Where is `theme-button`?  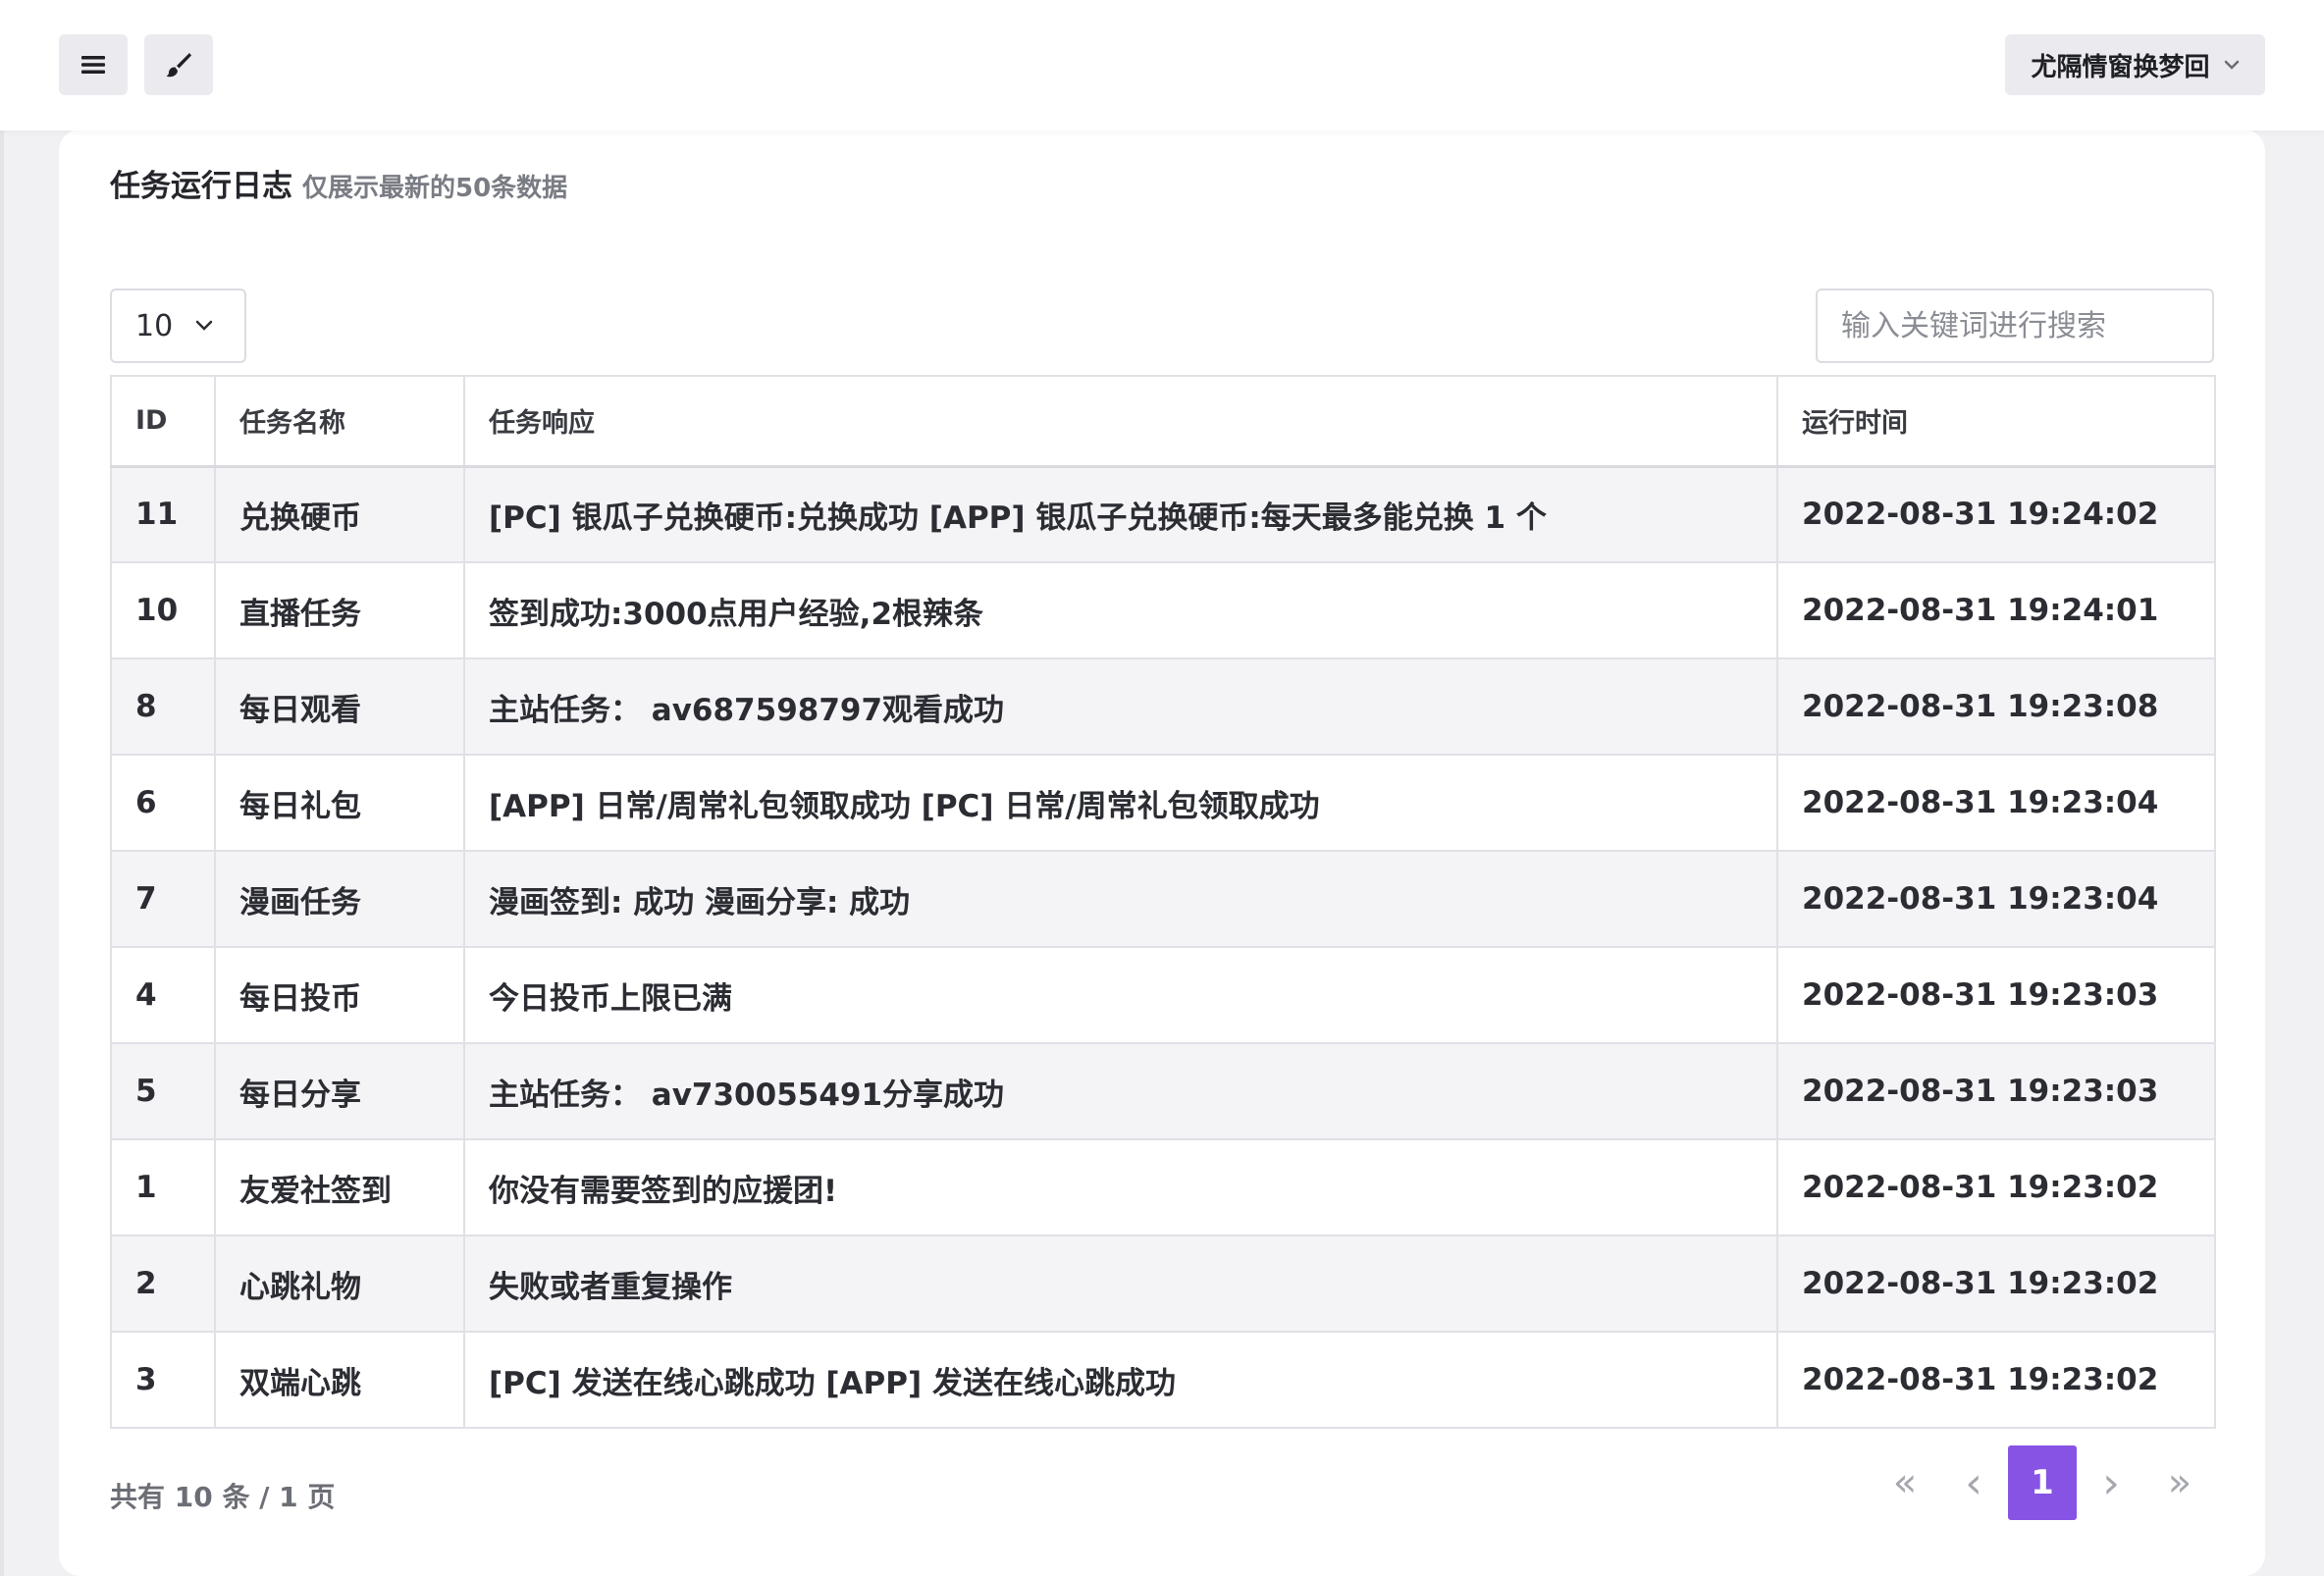 theme-button is located at coordinates (178, 65).